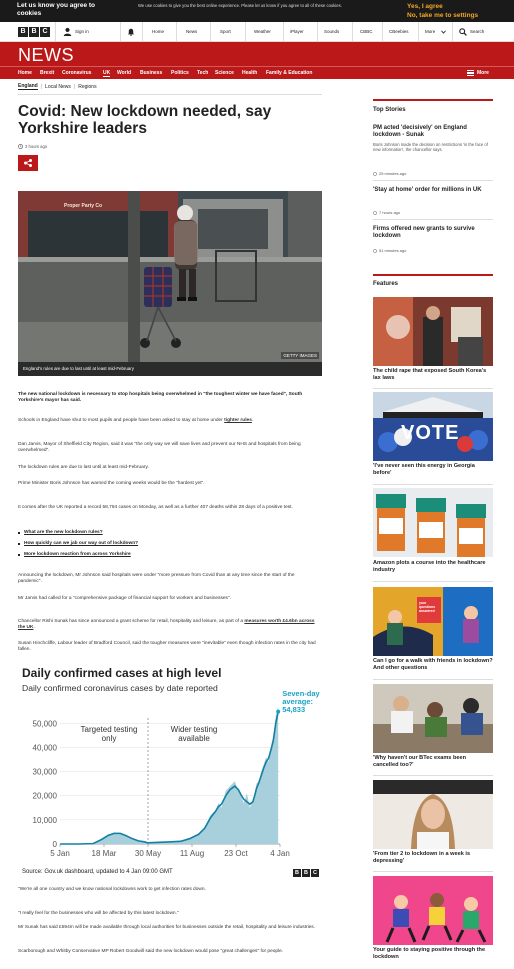 The width and height of the screenshot is (514, 969). Describe the element at coordinates (107, 73) in the screenshot. I see `section-uk: UK` at that location.